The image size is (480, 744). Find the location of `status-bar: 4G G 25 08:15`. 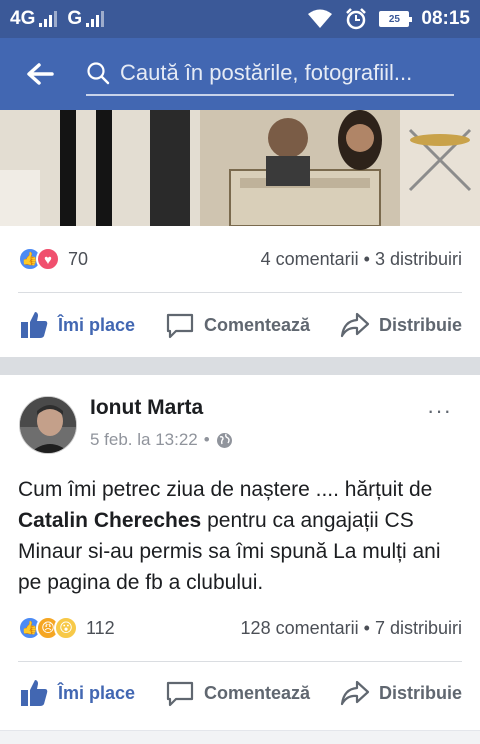

status-bar: 4G G 25 08:15 is located at coordinates (240, 19).